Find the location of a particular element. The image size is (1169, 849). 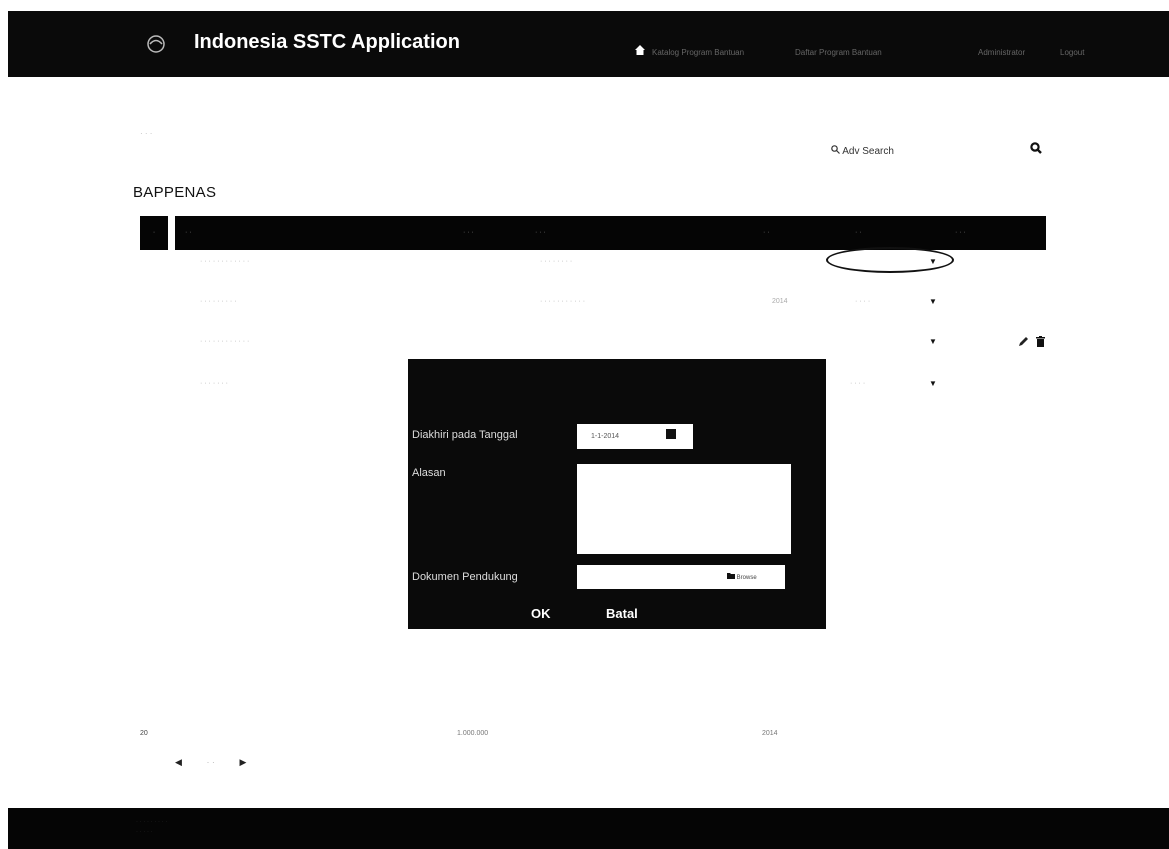

pagination: ◀ · · ▶ is located at coordinates (210, 762).